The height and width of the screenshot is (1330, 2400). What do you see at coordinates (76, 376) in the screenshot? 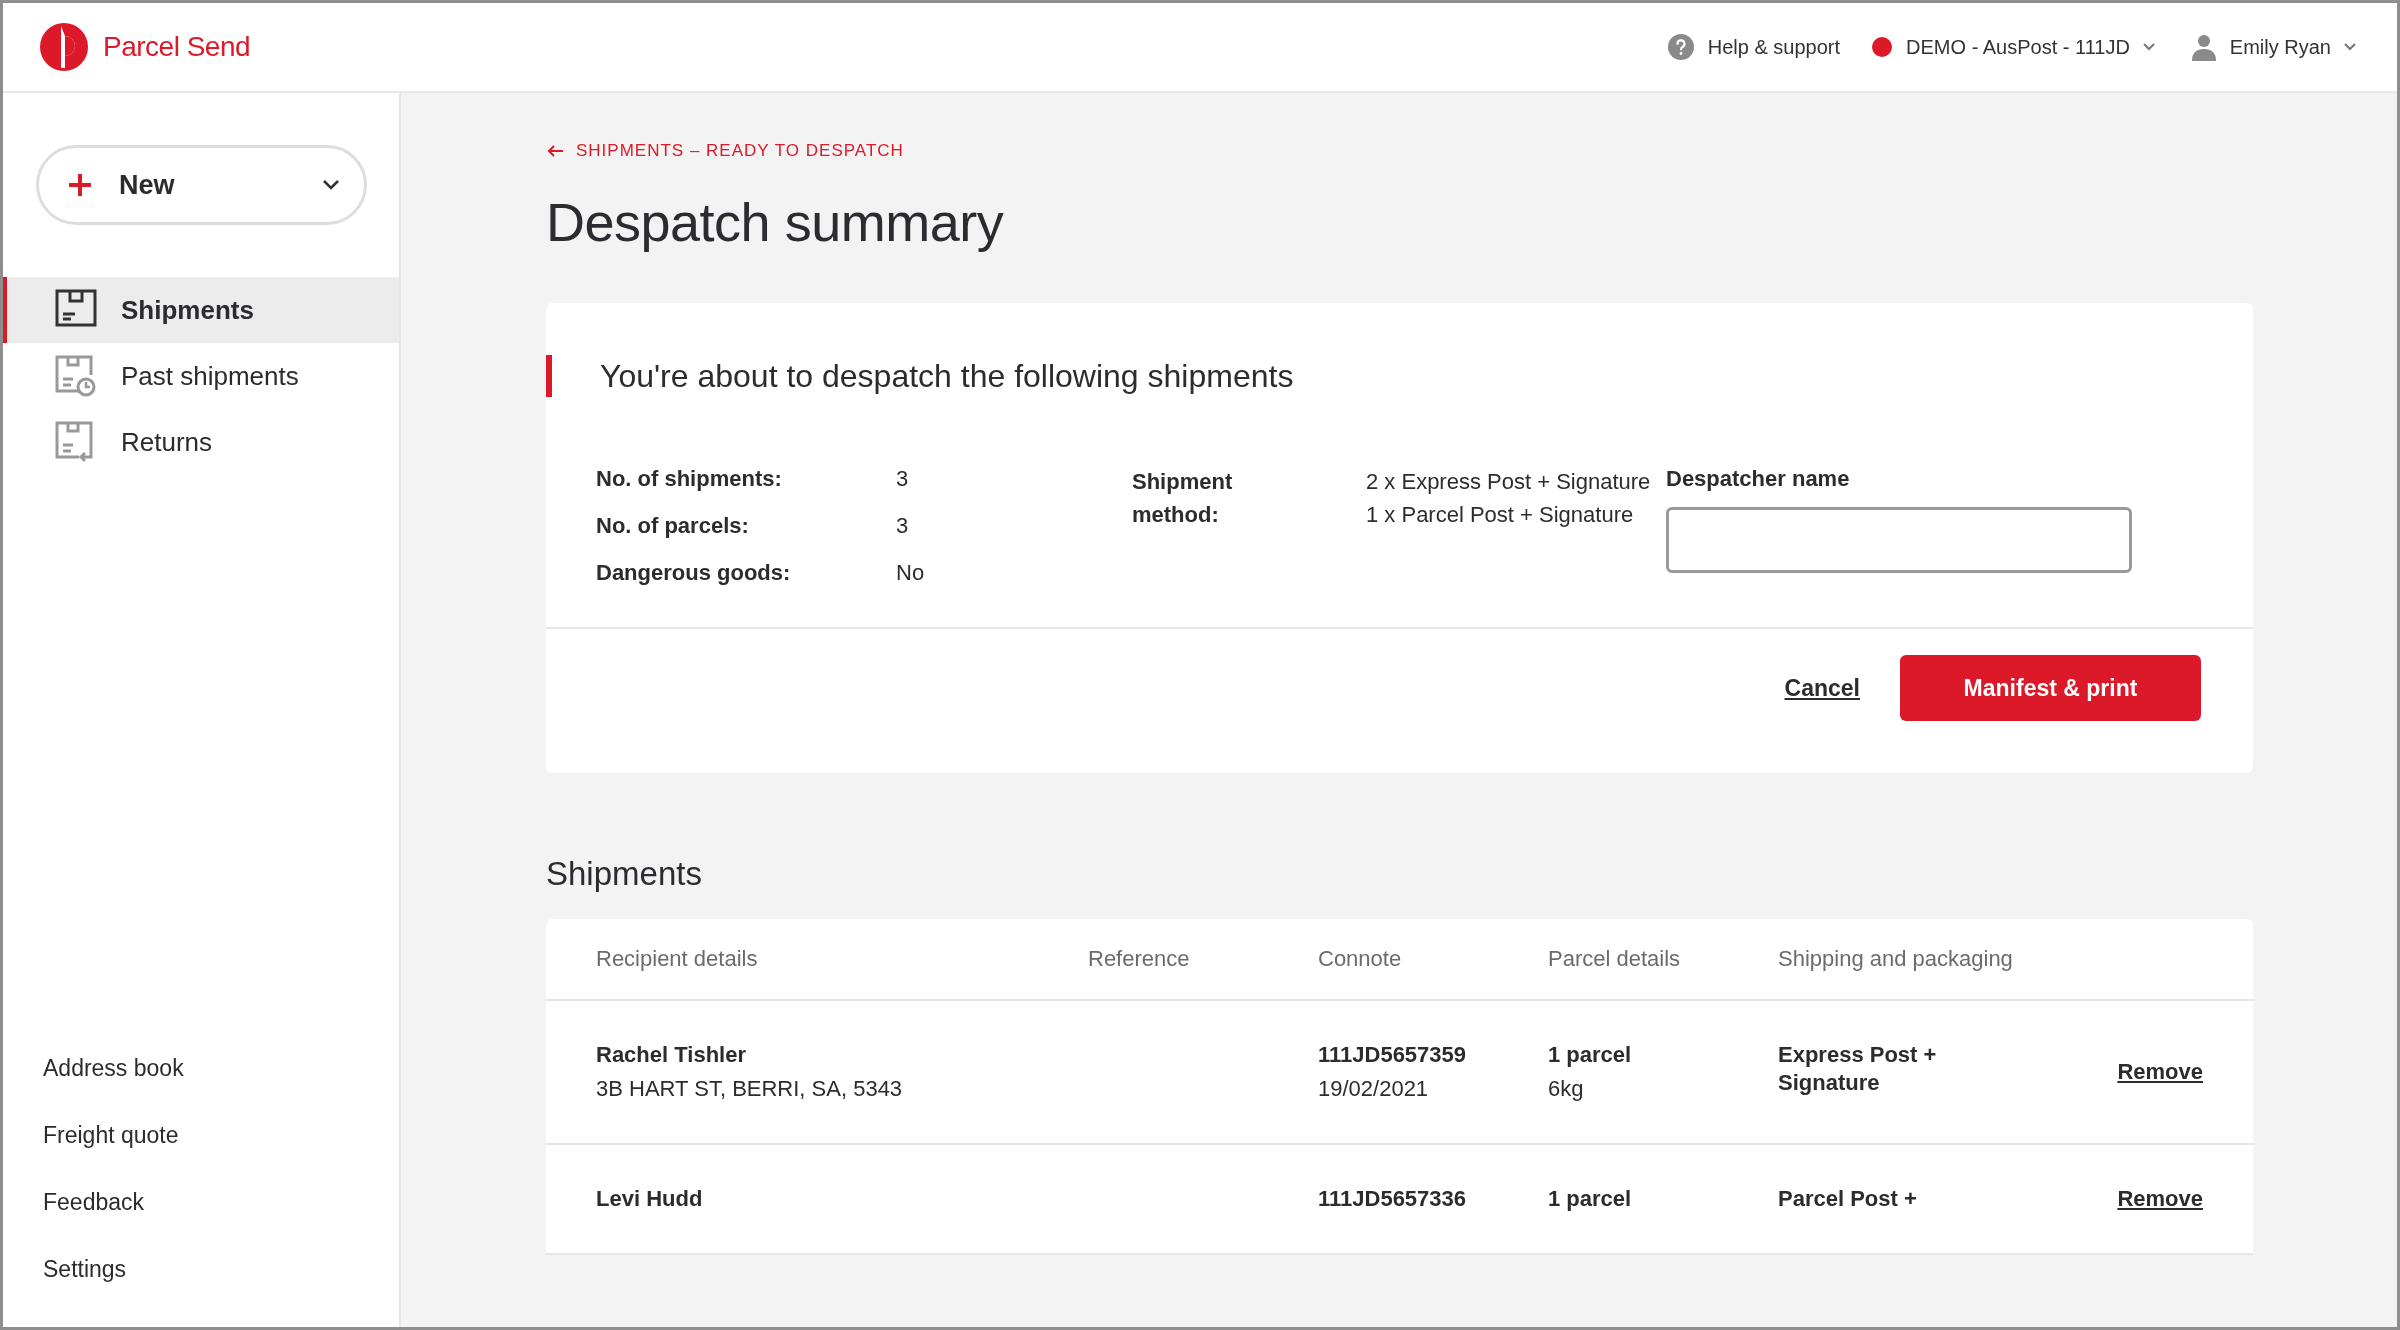
I see `box-clock-icon` at bounding box center [76, 376].